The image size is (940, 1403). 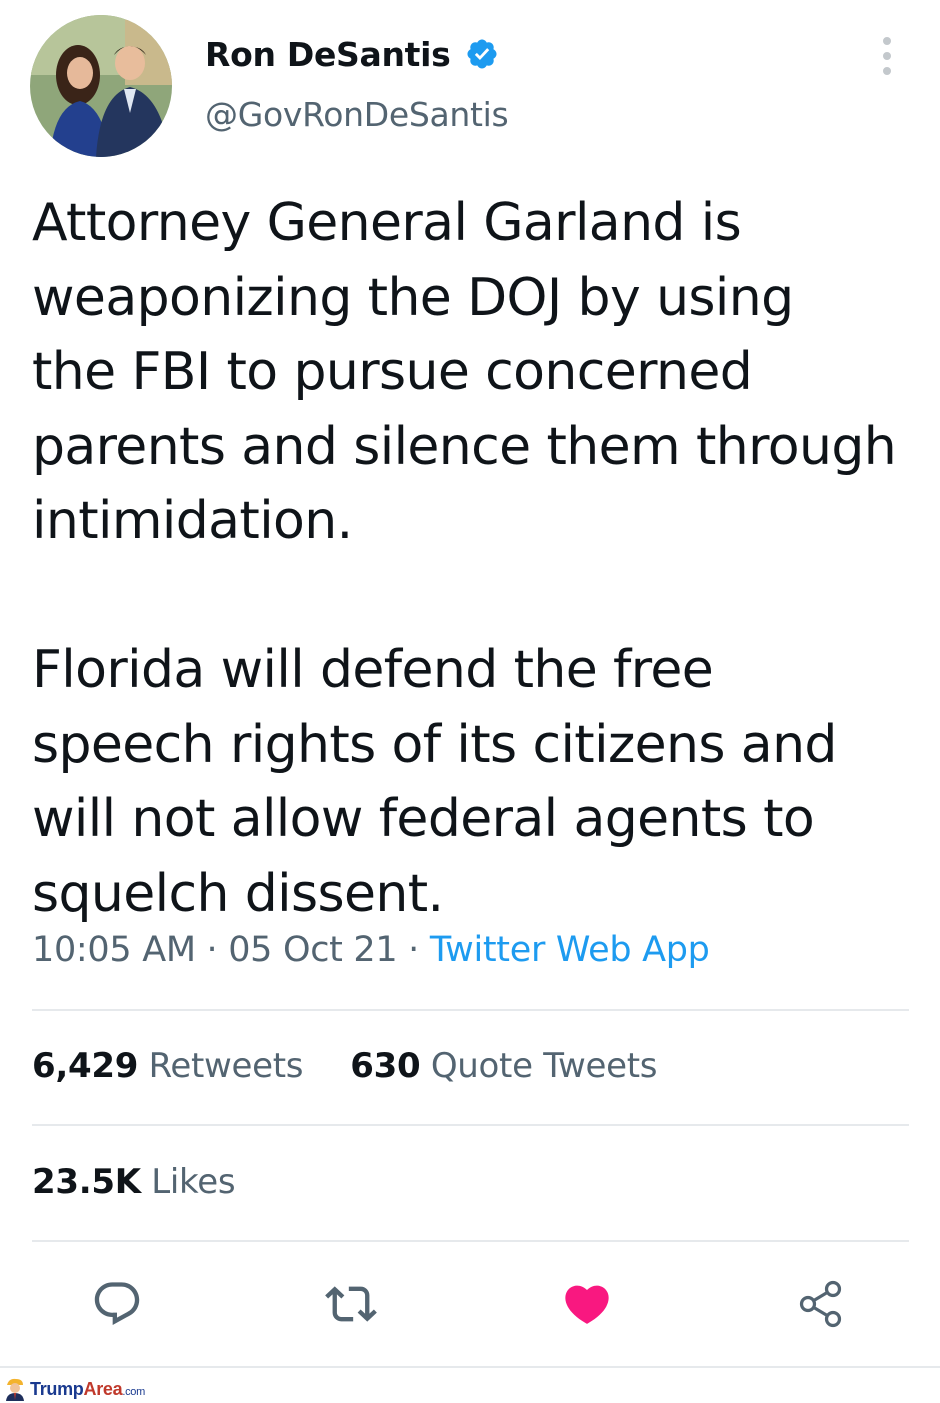 What do you see at coordinates (481, 54) in the screenshot?
I see `verified-badge-icon` at bounding box center [481, 54].